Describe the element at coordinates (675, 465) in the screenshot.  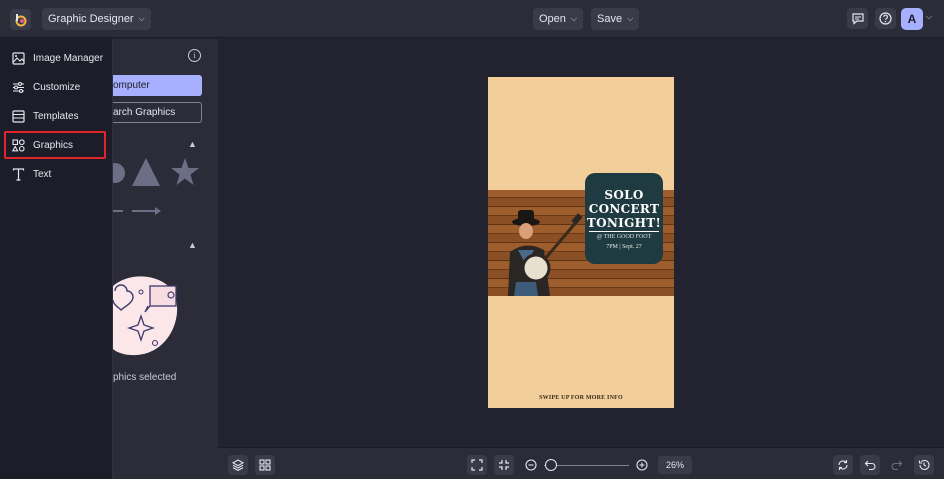
I see `zoom-level: 26%` at that location.